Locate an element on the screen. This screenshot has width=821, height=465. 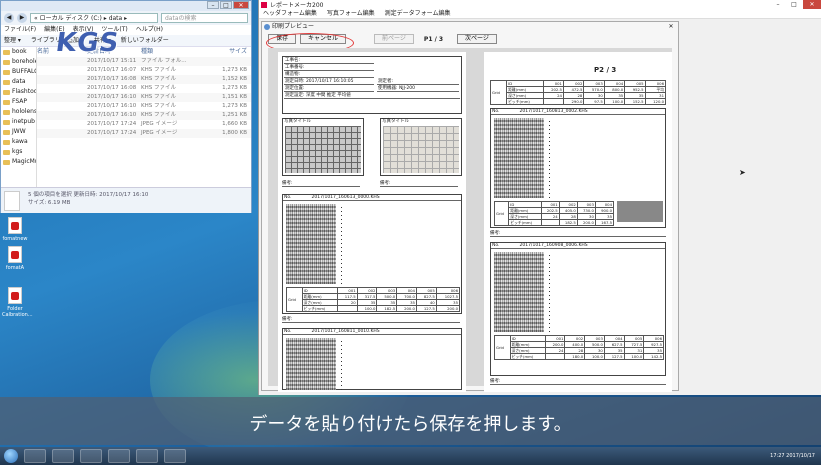
tree-label: kgs is located at coordinates (17, 151).